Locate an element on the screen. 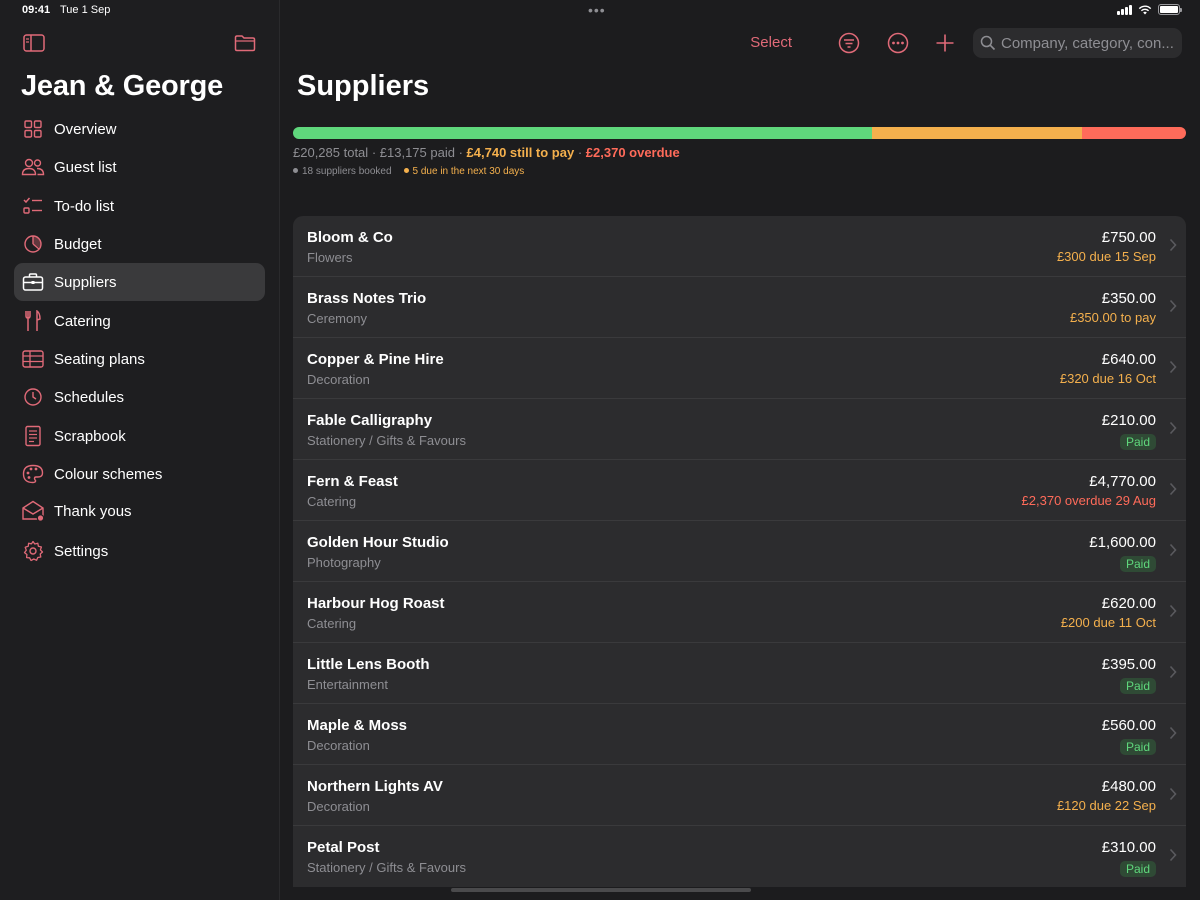  supplier-name: Fable Calligraphy is located at coordinates (370, 420).